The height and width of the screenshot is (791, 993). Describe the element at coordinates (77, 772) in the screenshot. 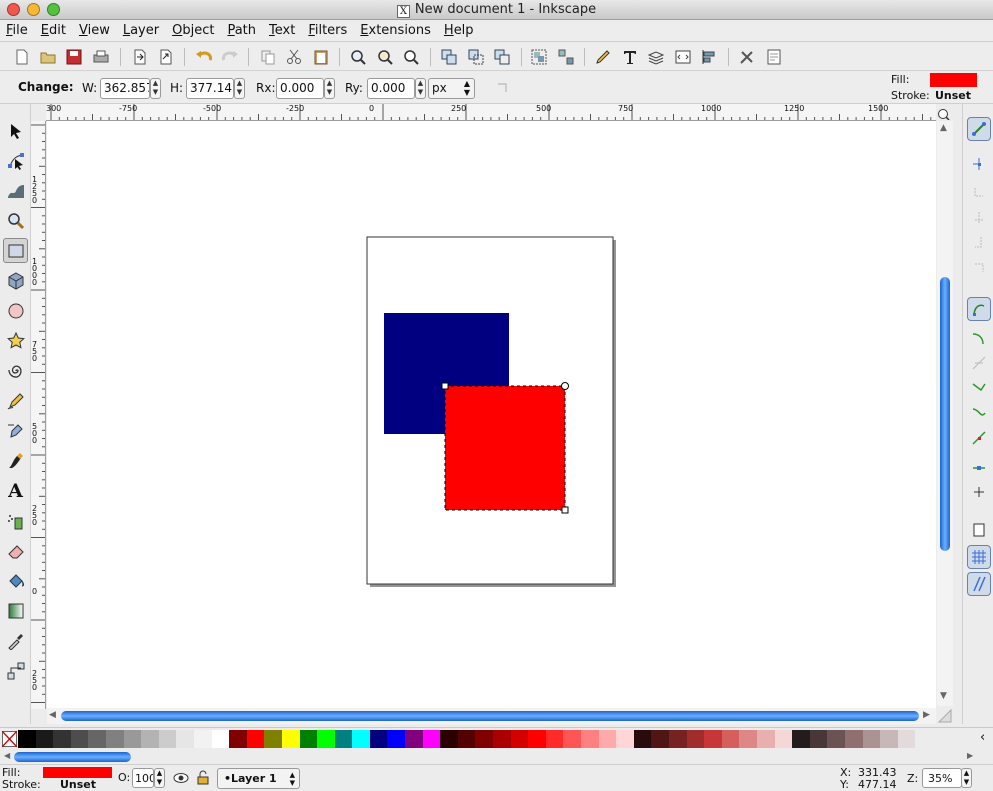

I see `status-fill-swatch` at that location.